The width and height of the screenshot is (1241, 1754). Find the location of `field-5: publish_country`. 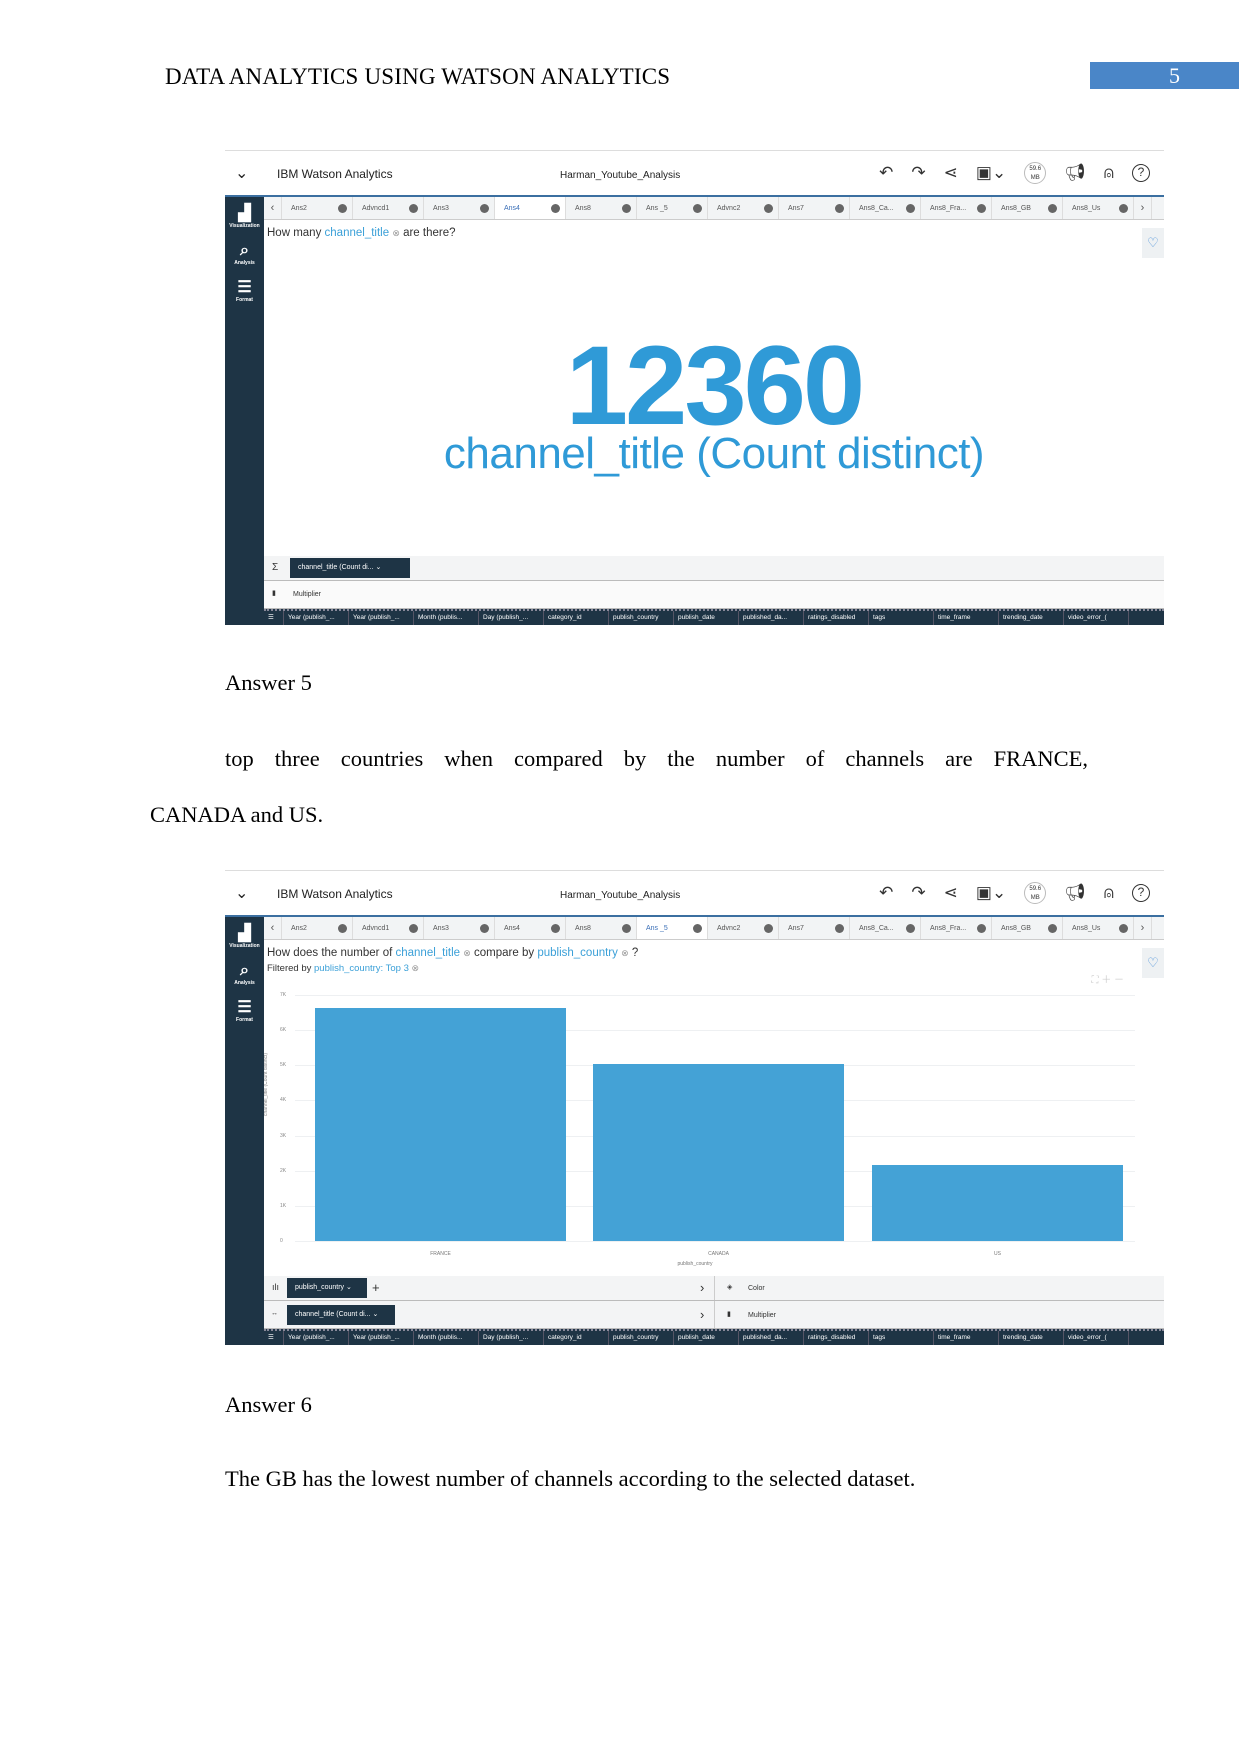

field-5: publish_country is located at coordinates (641, 618).